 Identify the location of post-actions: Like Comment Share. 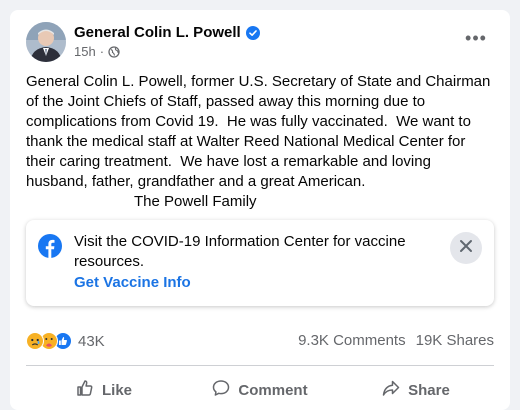
(260, 390).